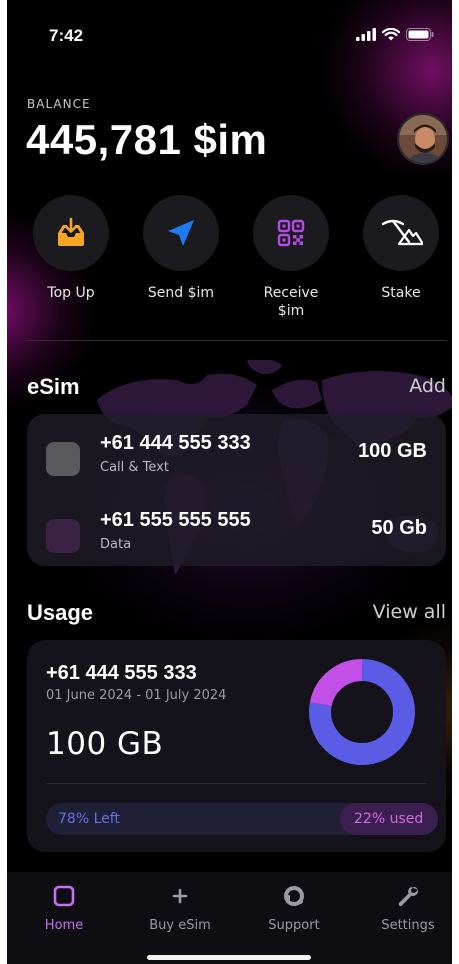 The image size is (459, 964). I want to click on stake-button: Stake, so click(401, 248).